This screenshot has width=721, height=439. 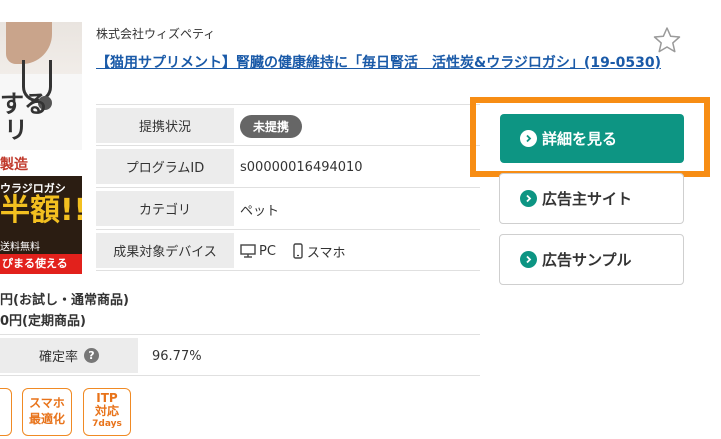 What do you see at coordinates (107, 412) in the screenshot?
I see `feature-tag-itp: ITP 対応 7days` at bounding box center [107, 412].